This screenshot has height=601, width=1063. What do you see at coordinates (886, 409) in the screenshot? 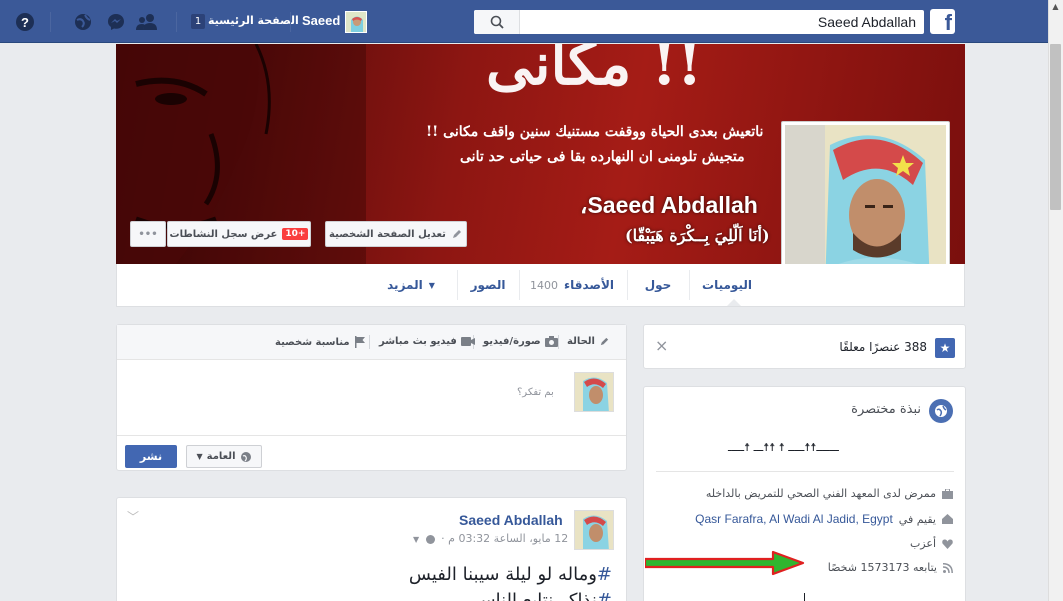
I see `intro-title: نبذة مختصرة` at bounding box center [886, 409].